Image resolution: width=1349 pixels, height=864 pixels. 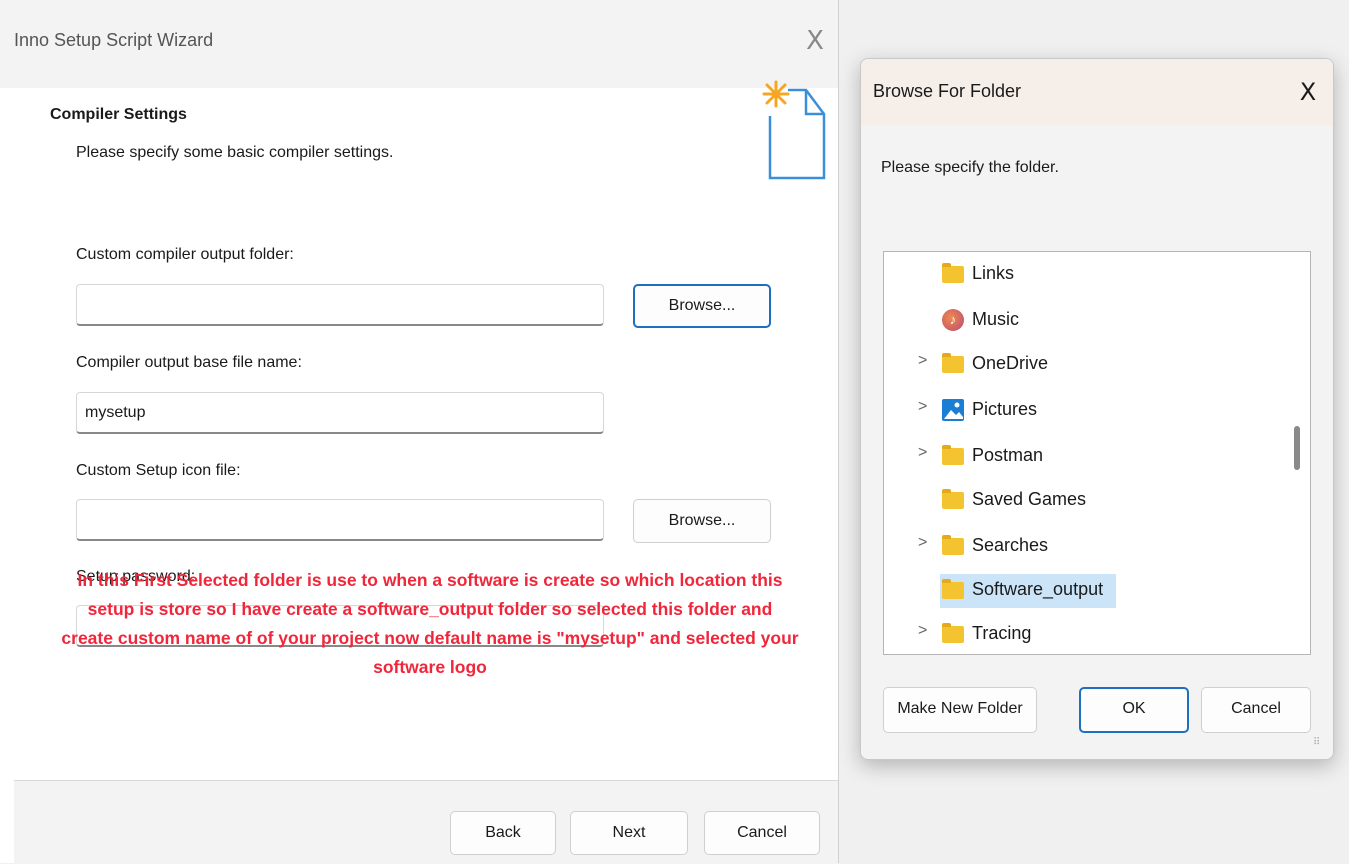 What do you see at coordinates (1134, 710) in the screenshot?
I see `ok-button: OK` at bounding box center [1134, 710].